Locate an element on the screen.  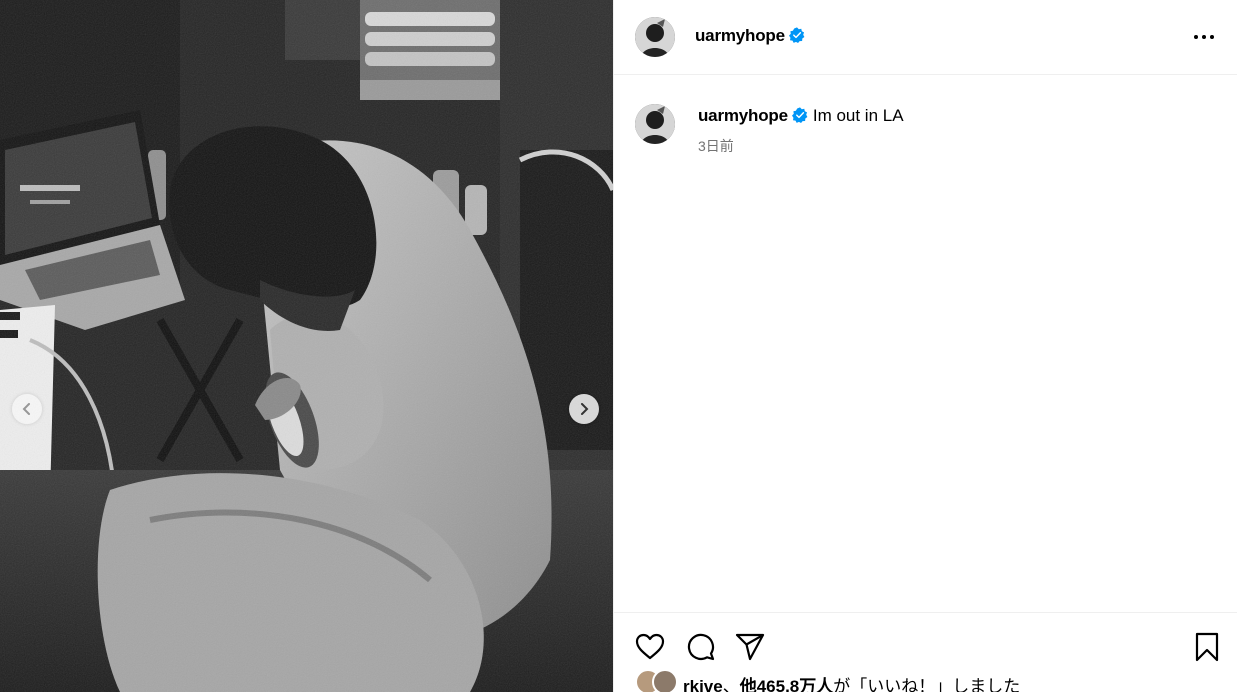
comment-button is located at coordinates (700, 647).